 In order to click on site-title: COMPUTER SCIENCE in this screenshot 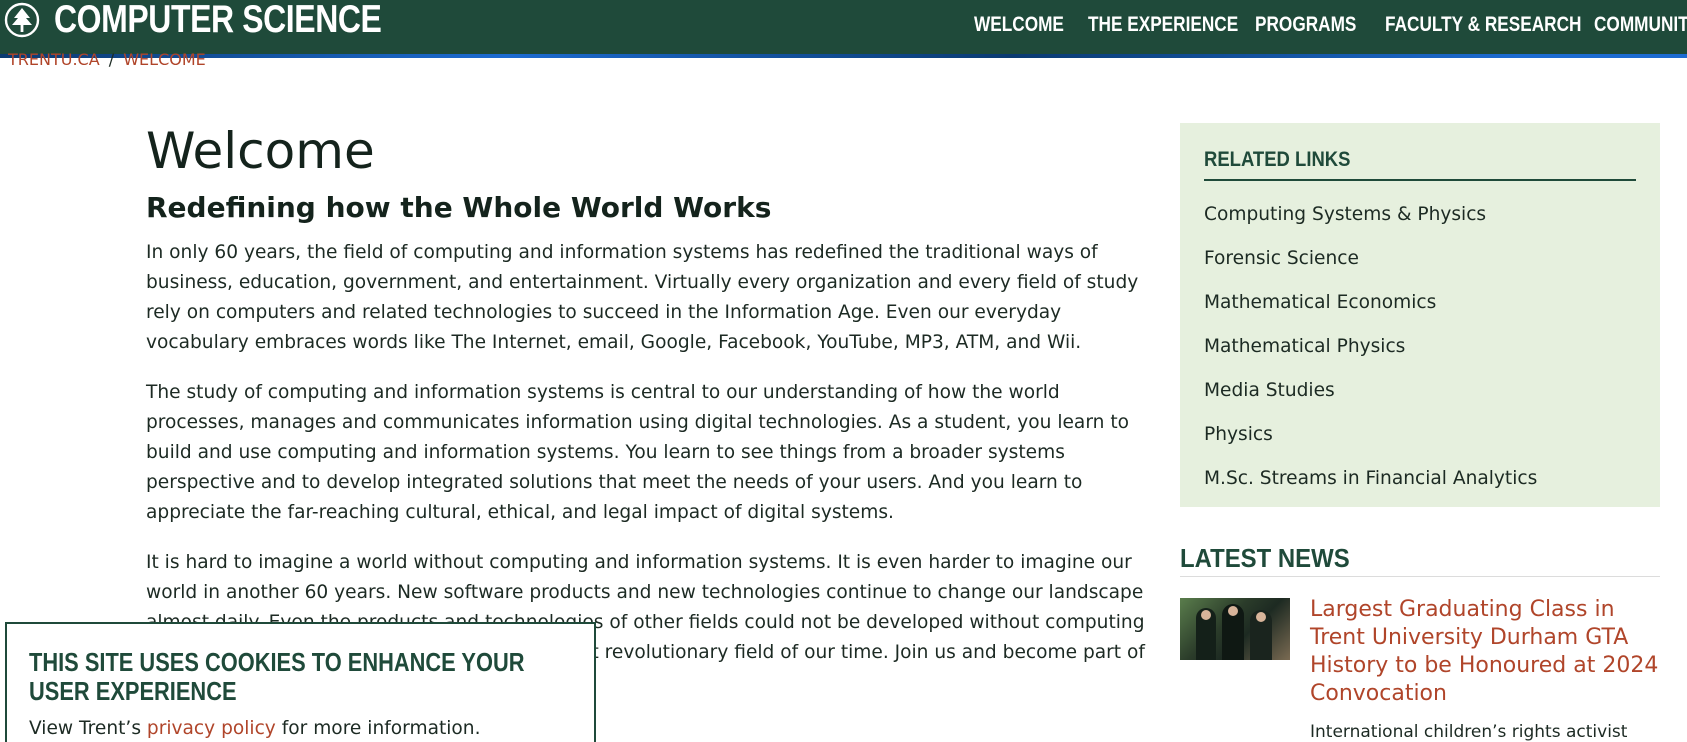, I will do `click(218, 20)`.